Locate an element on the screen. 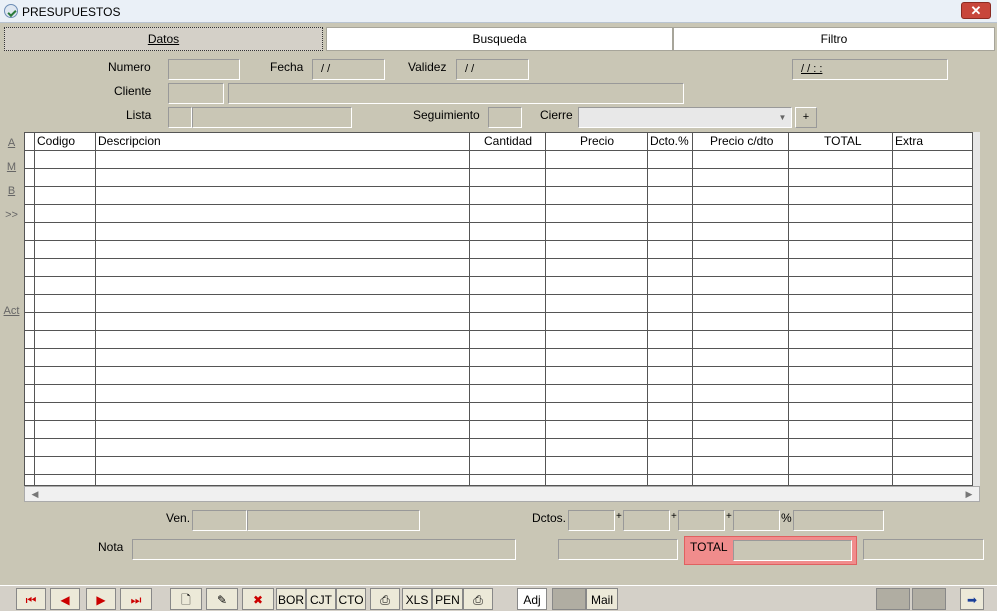  ven-name-field is located at coordinates (333, 520).